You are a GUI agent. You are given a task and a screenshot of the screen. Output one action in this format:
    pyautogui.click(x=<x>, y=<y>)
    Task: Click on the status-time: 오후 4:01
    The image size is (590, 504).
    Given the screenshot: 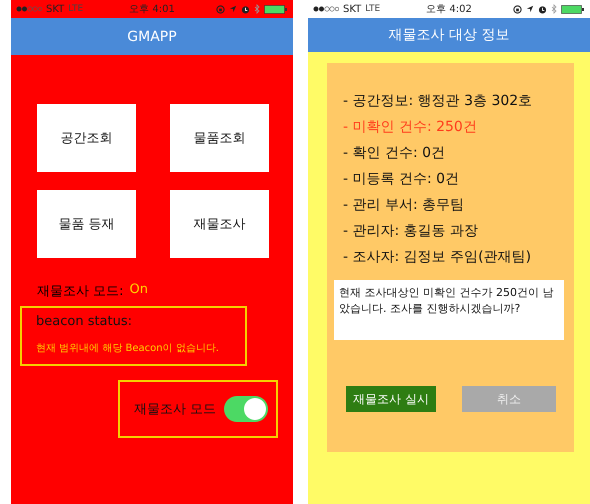 What is the action you would take?
    pyautogui.click(x=152, y=9)
    